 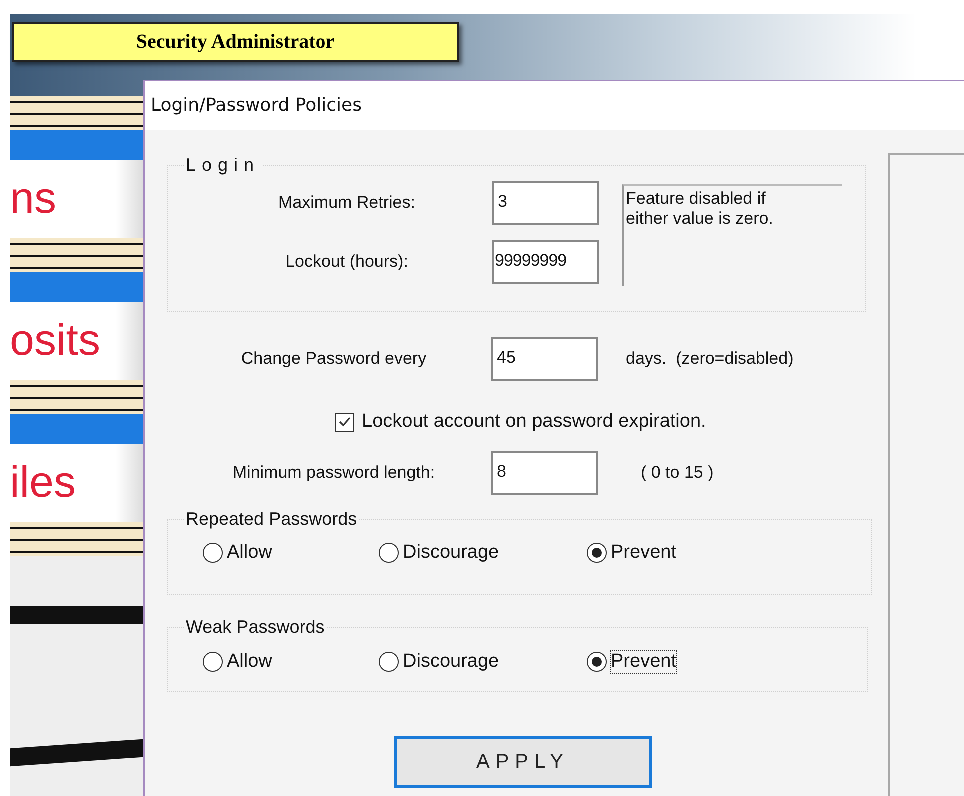 I want to click on app-banner: Security Administrator, so click(x=235, y=42).